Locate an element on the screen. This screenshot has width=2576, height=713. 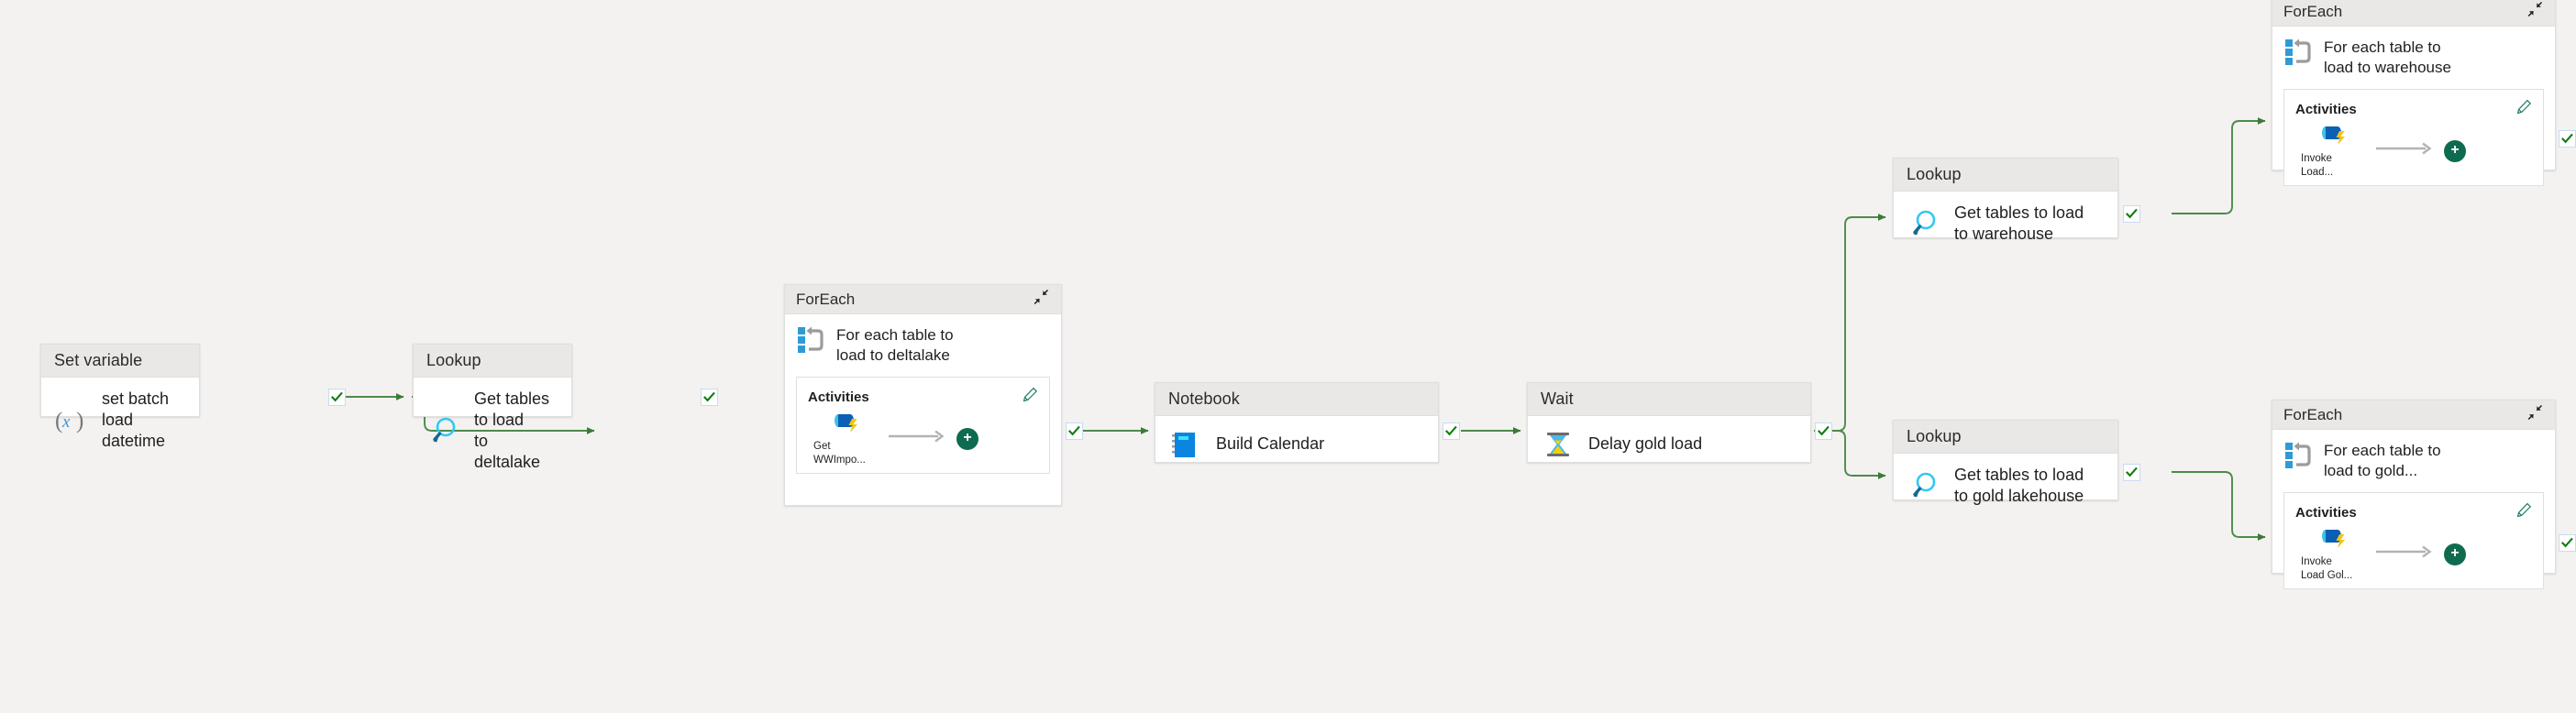
pipeline-node-lookup-deltalake: Lookup Get tables to load to deltalake is located at coordinates (492, 407).